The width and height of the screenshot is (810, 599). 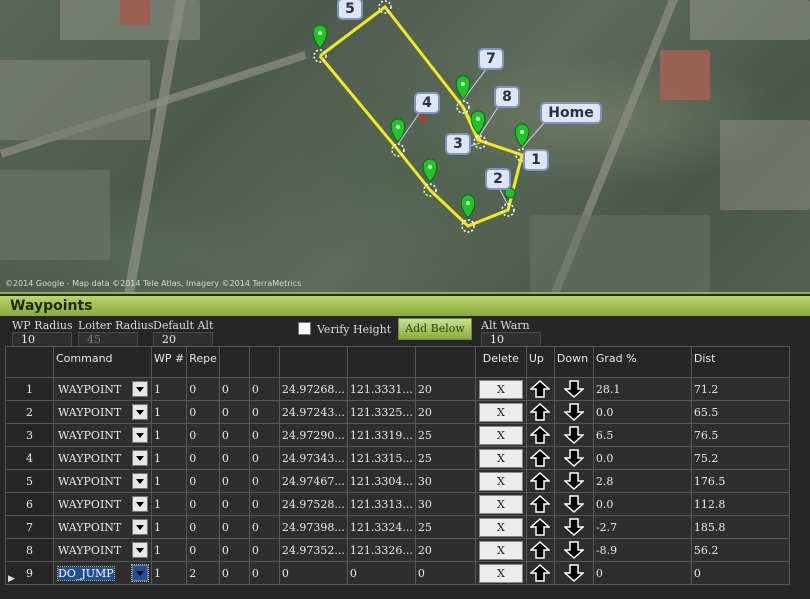 What do you see at coordinates (29, 550) in the screenshot?
I see `row-number: 8` at bounding box center [29, 550].